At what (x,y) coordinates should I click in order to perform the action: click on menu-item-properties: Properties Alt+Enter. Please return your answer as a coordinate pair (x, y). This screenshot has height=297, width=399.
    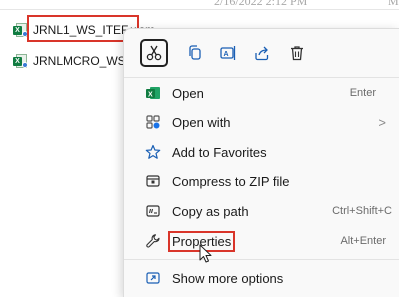
    Looking at the image, I should click on (264, 241).